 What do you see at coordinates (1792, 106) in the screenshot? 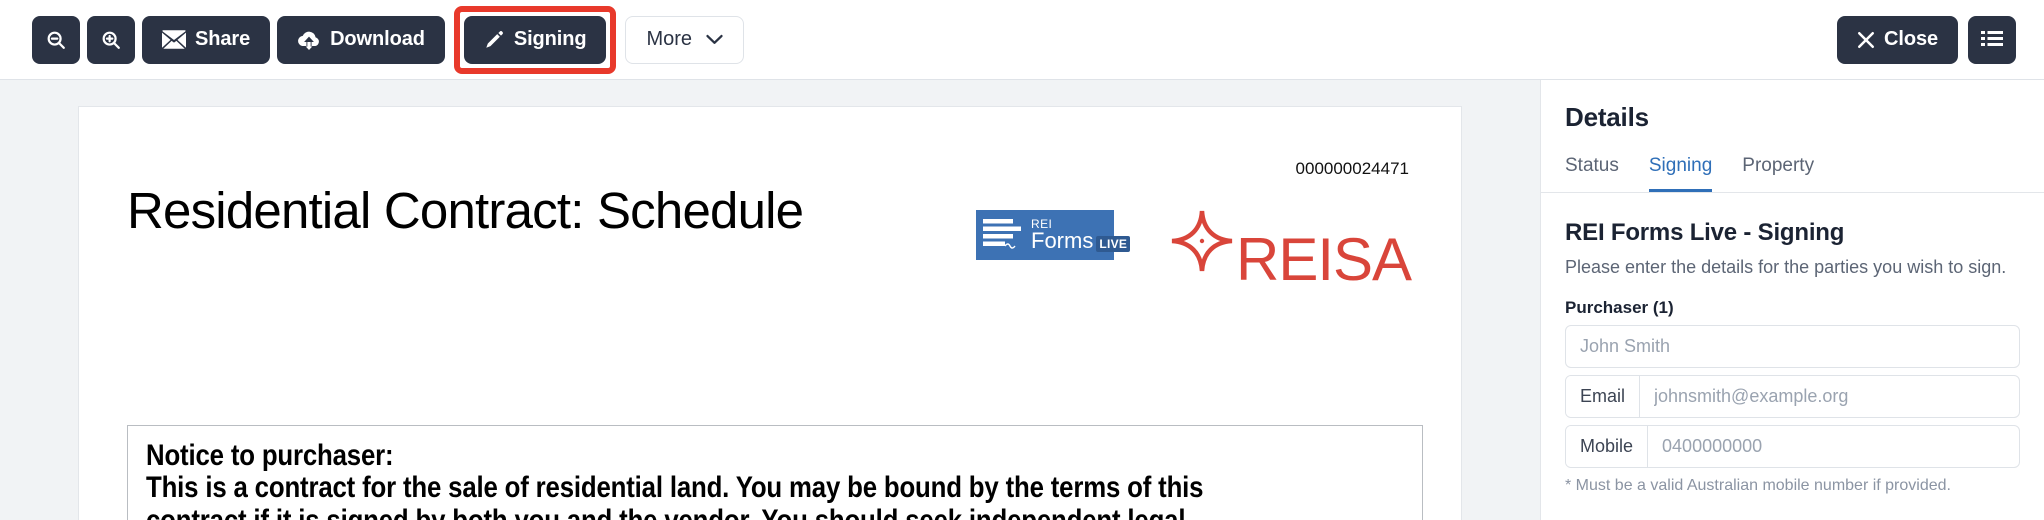
I see `details-header: Details` at bounding box center [1792, 106].